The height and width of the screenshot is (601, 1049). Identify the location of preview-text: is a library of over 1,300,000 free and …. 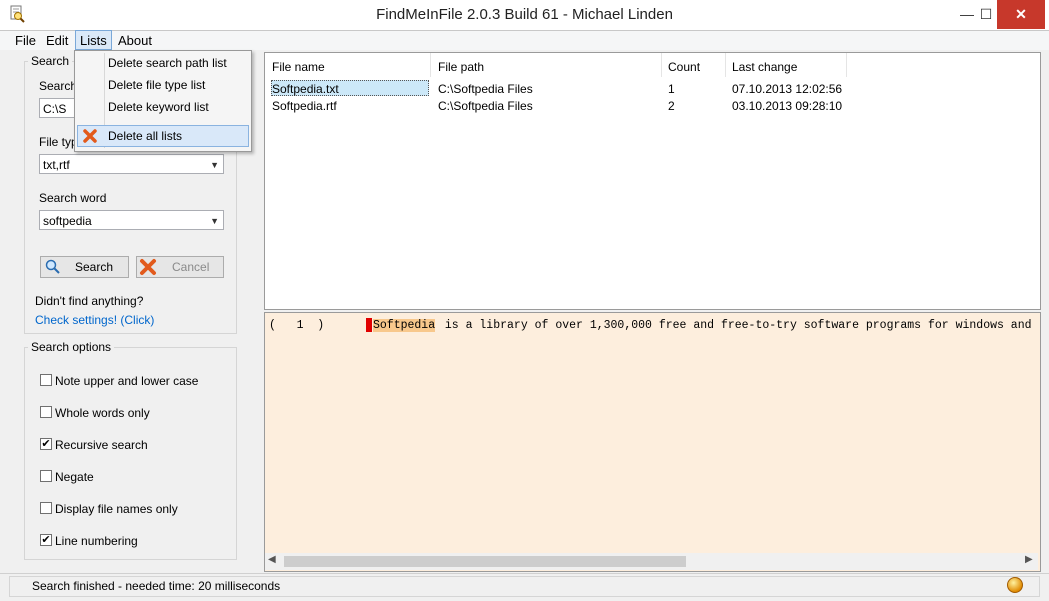
(735, 325).